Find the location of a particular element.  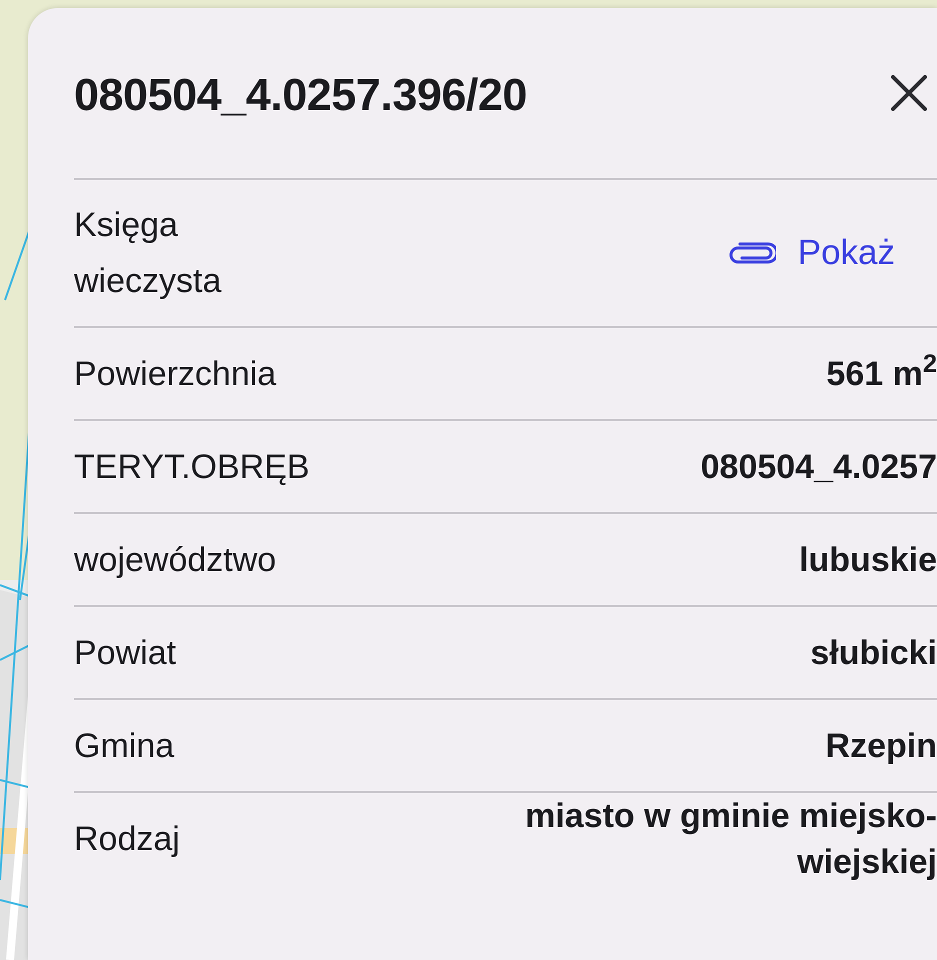

field-value: miasto w gminie miejsko- wiejskiej is located at coordinates (731, 839).